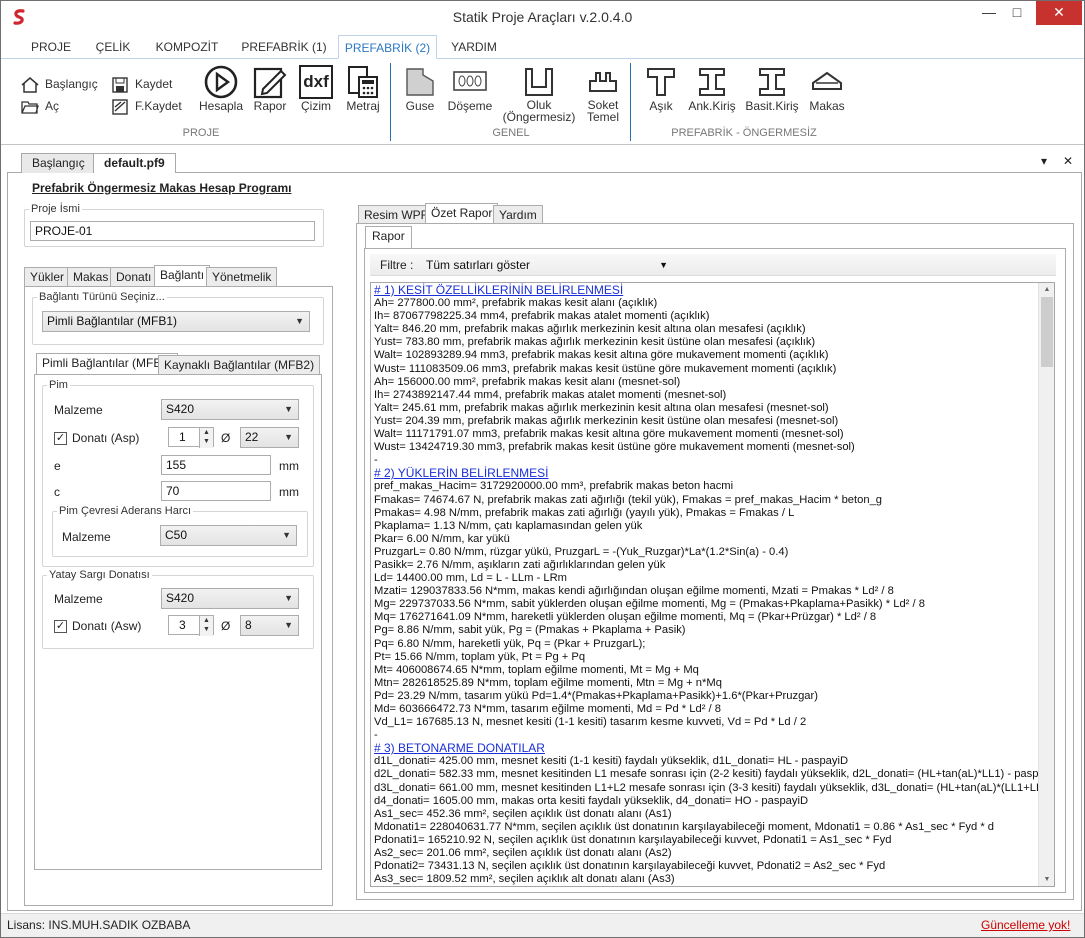 The image size is (1085, 938). I want to click on ribbon-tab-kompozit: KOMPOZİT, so click(187, 47).